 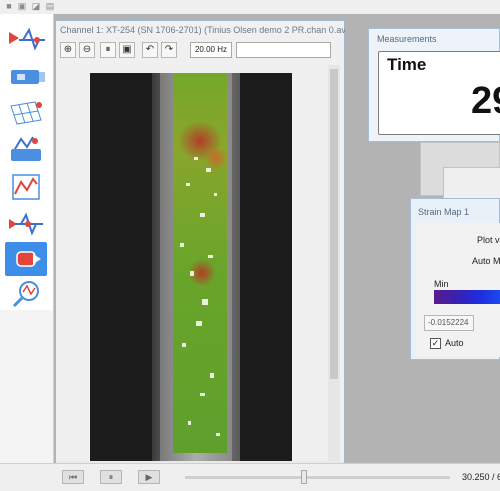 I want to click on strain-overlay-tool, so click(x=26, y=150).